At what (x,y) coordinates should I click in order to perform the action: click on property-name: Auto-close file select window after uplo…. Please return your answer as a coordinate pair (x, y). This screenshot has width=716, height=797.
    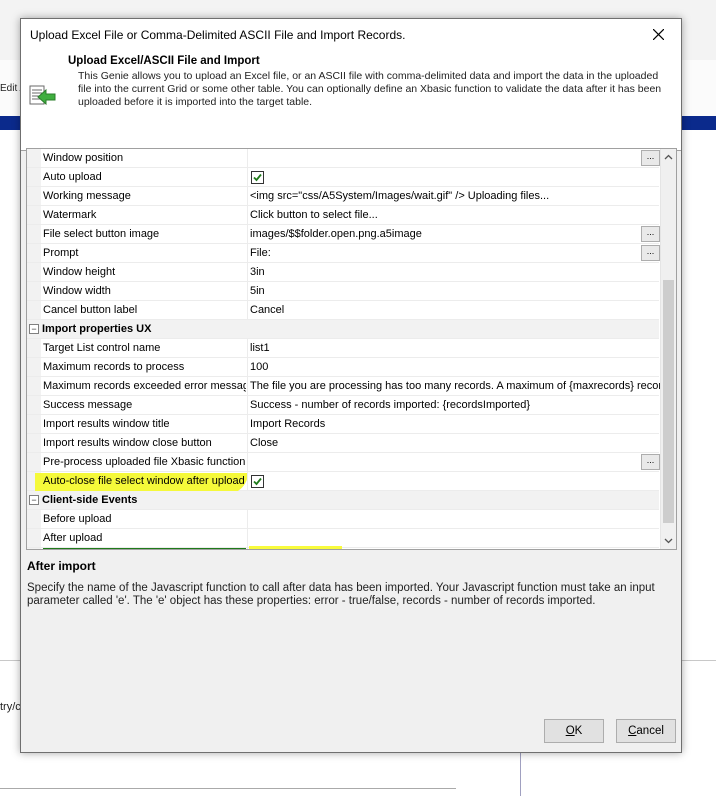
    Looking at the image, I should click on (144, 481).